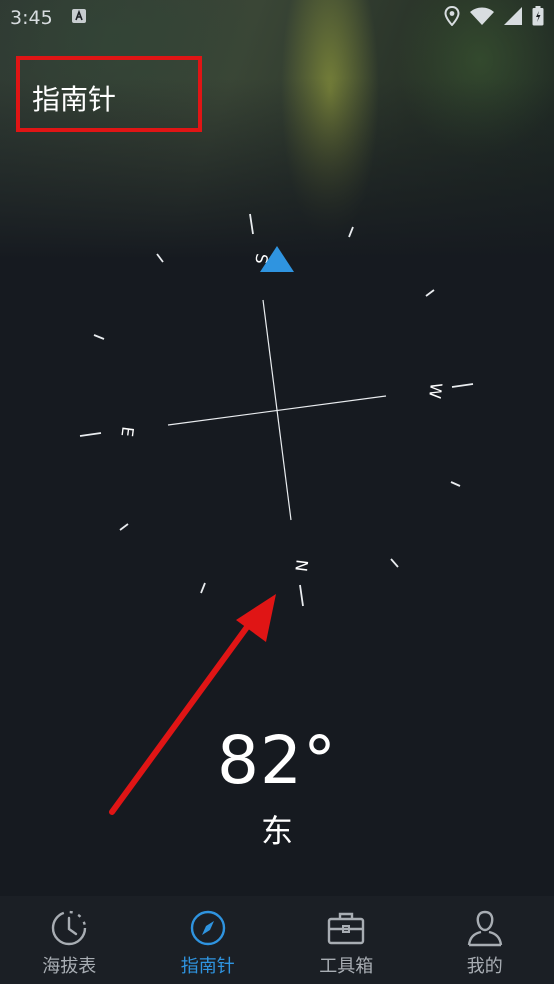 Image resolution: width=554 pixels, height=984 pixels. Describe the element at coordinates (513, 18) in the screenshot. I see `signal-icon` at that location.